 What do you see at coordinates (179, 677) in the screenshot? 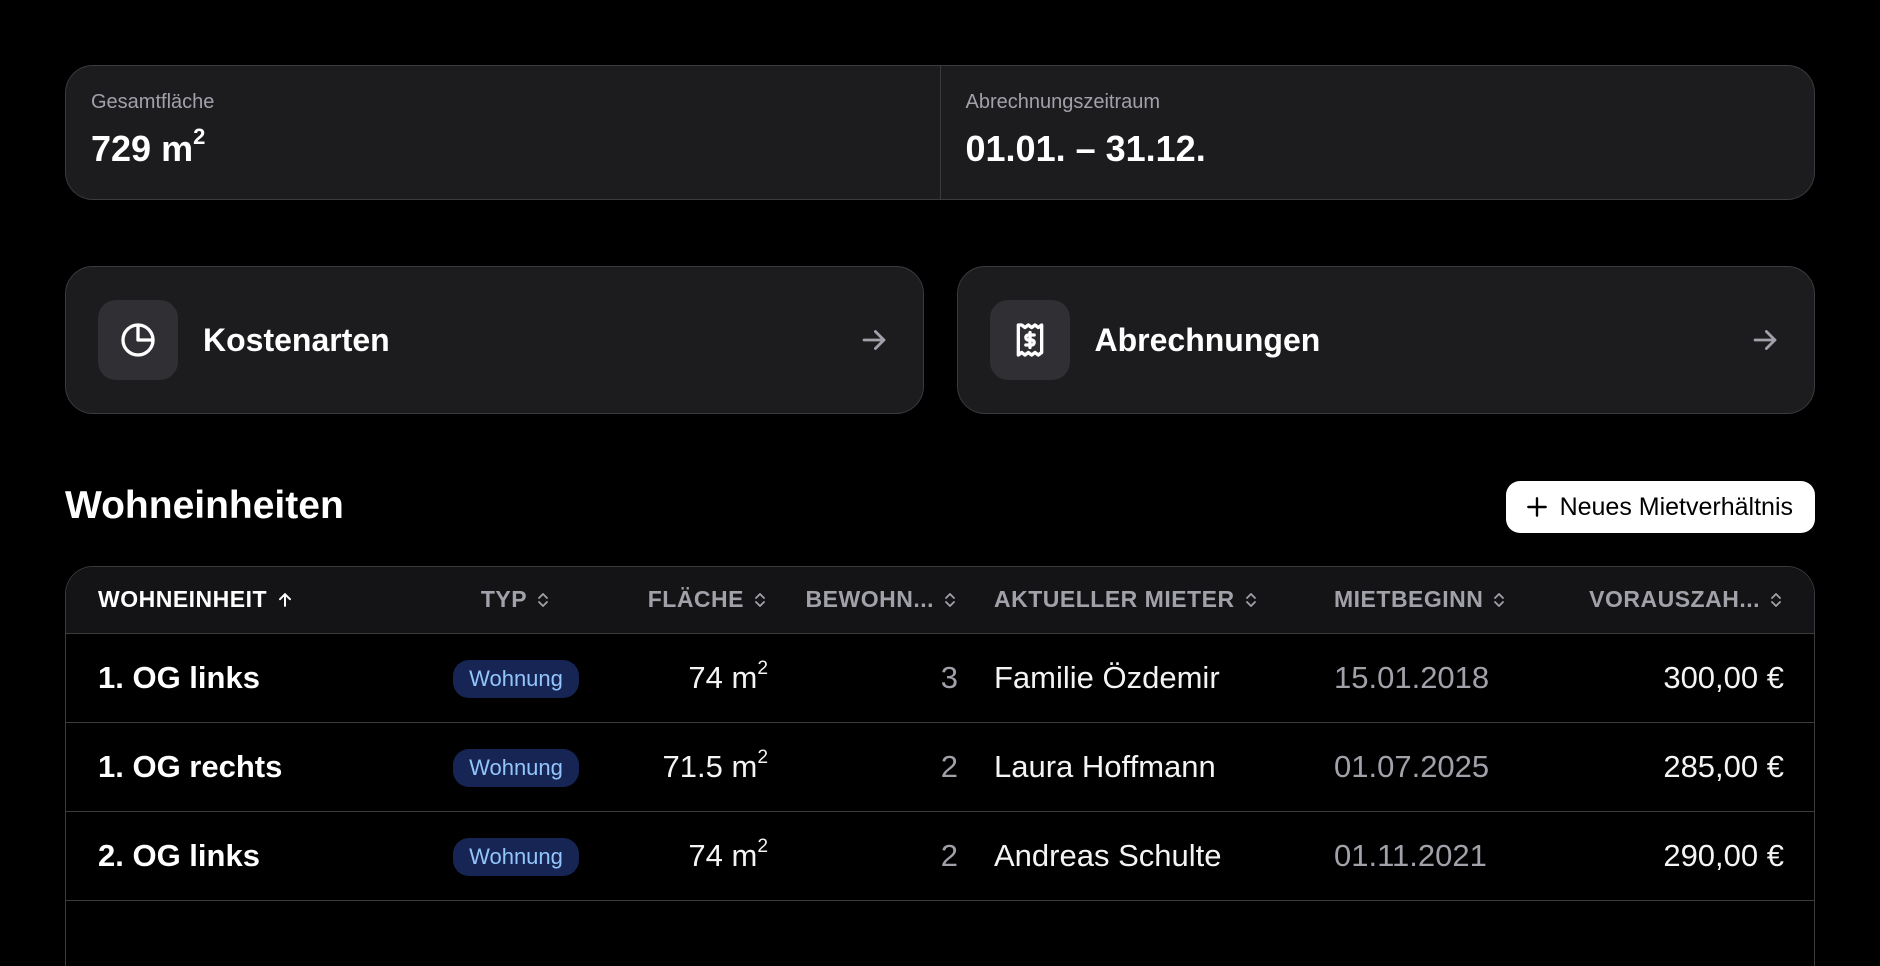
I see `cell-unit: 1. OG links` at bounding box center [179, 677].